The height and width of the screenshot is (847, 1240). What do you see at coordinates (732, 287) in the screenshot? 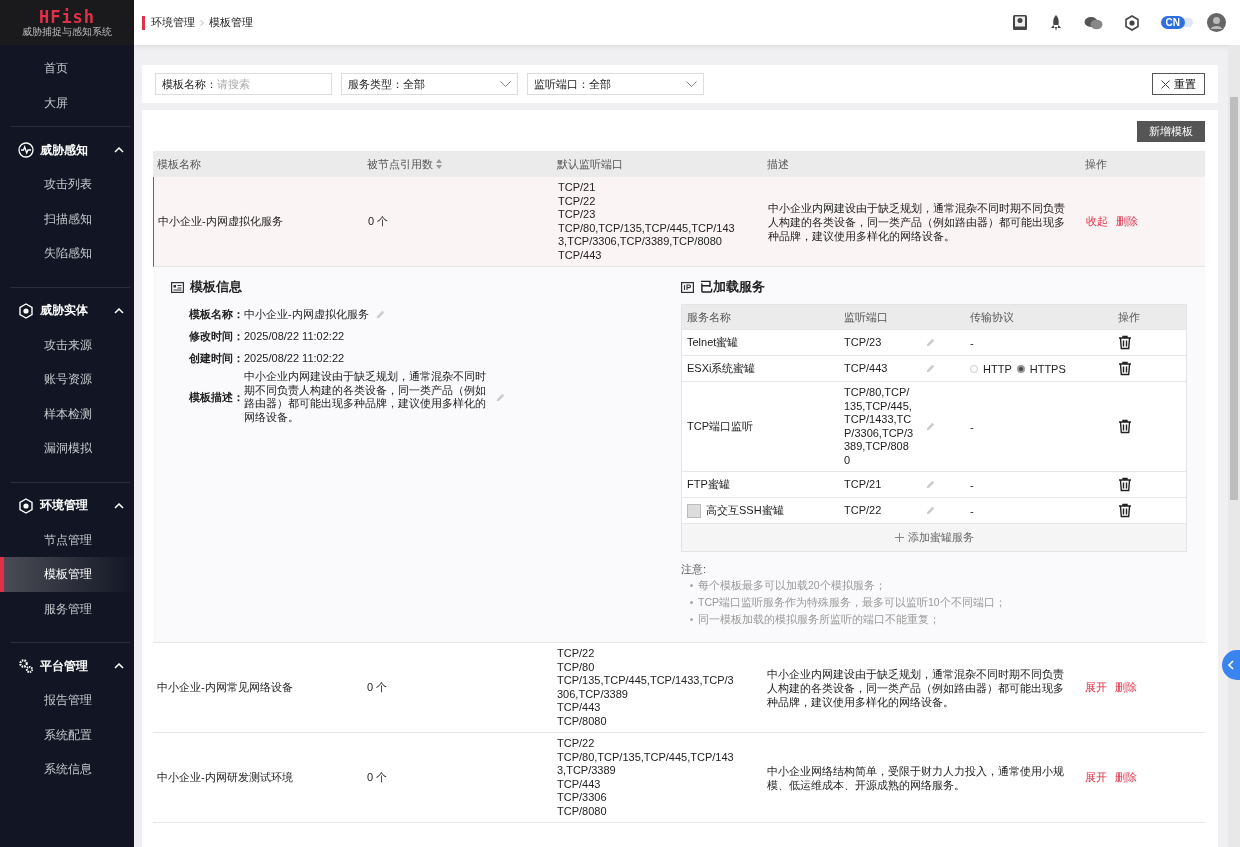
I see `section-title: 已加载服务` at bounding box center [732, 287].